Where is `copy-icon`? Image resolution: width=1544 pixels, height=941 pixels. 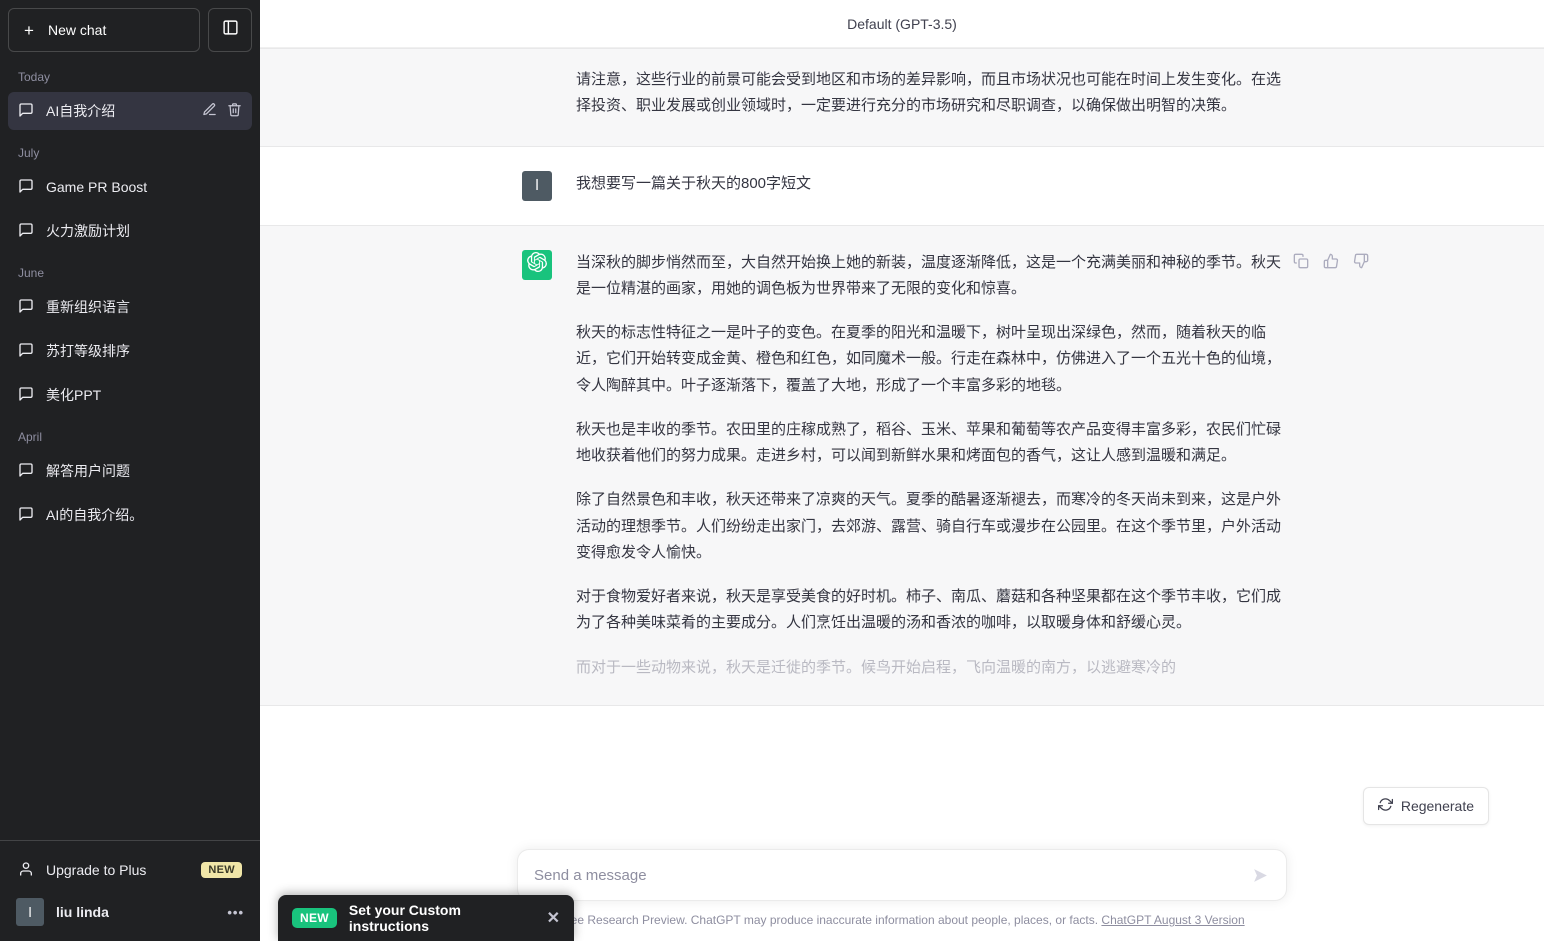 copy-icon is located at coordinates (1301, 261).